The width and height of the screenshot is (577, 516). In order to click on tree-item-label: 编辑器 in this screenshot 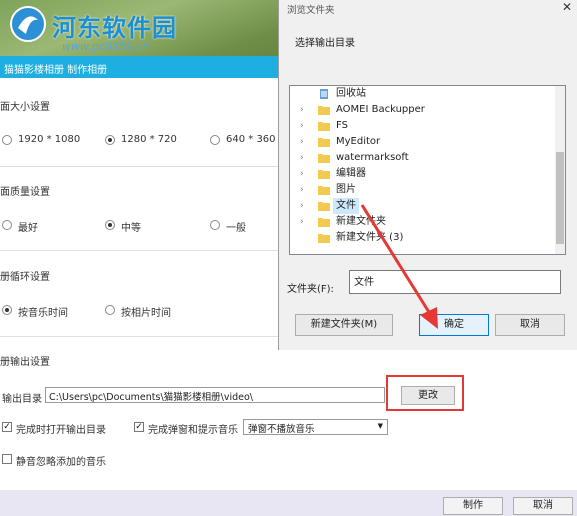, I will do `click(351, 173)`.